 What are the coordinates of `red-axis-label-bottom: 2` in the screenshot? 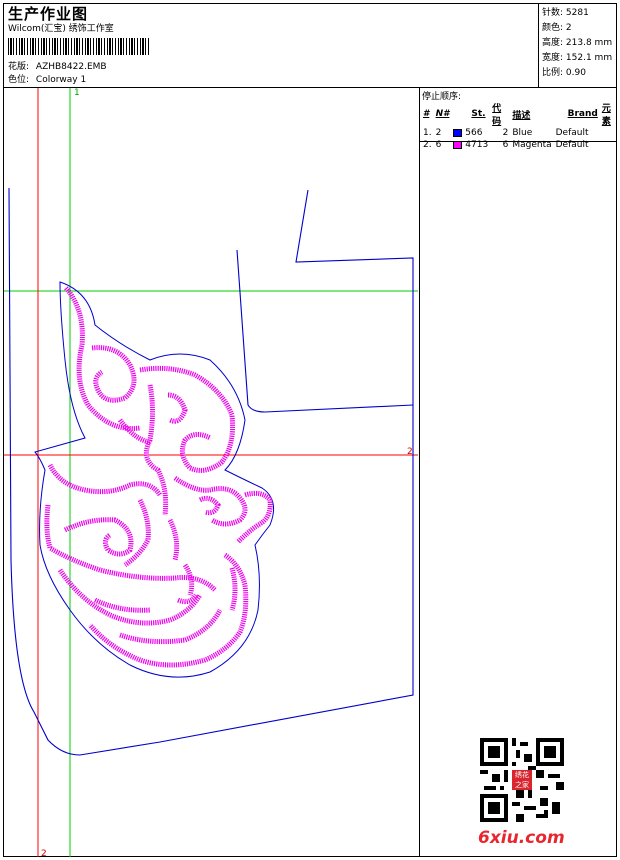 It's located at (44, 854).